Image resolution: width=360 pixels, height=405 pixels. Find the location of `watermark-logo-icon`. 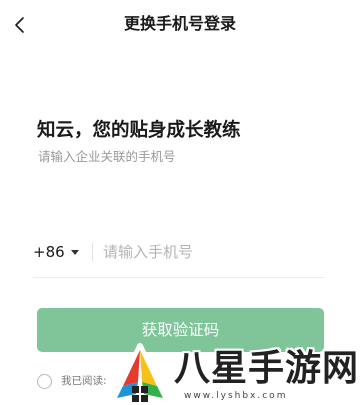

watermark-logo-icon is located at coordinates (140, 373).